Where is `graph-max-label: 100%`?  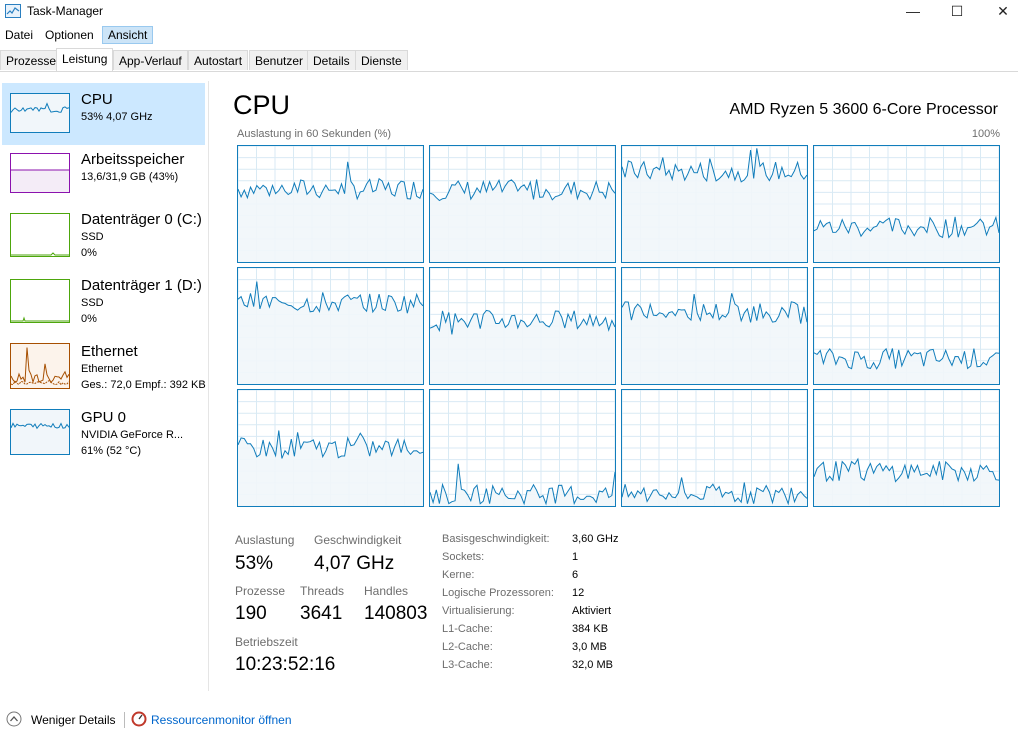
graph-max-label: 100% is located at coordinates (985, 134).